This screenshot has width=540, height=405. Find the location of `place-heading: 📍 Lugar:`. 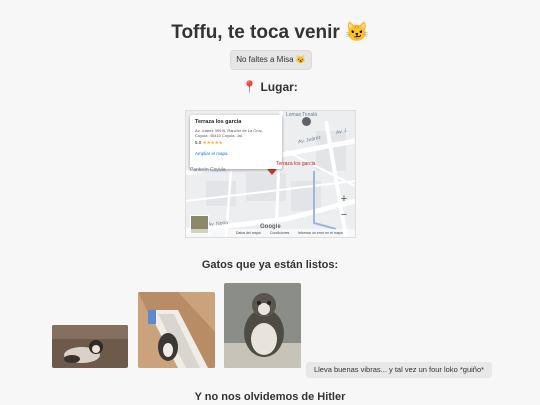

place-heading: 📍 Lugar: is located at coordinates (270, 87).